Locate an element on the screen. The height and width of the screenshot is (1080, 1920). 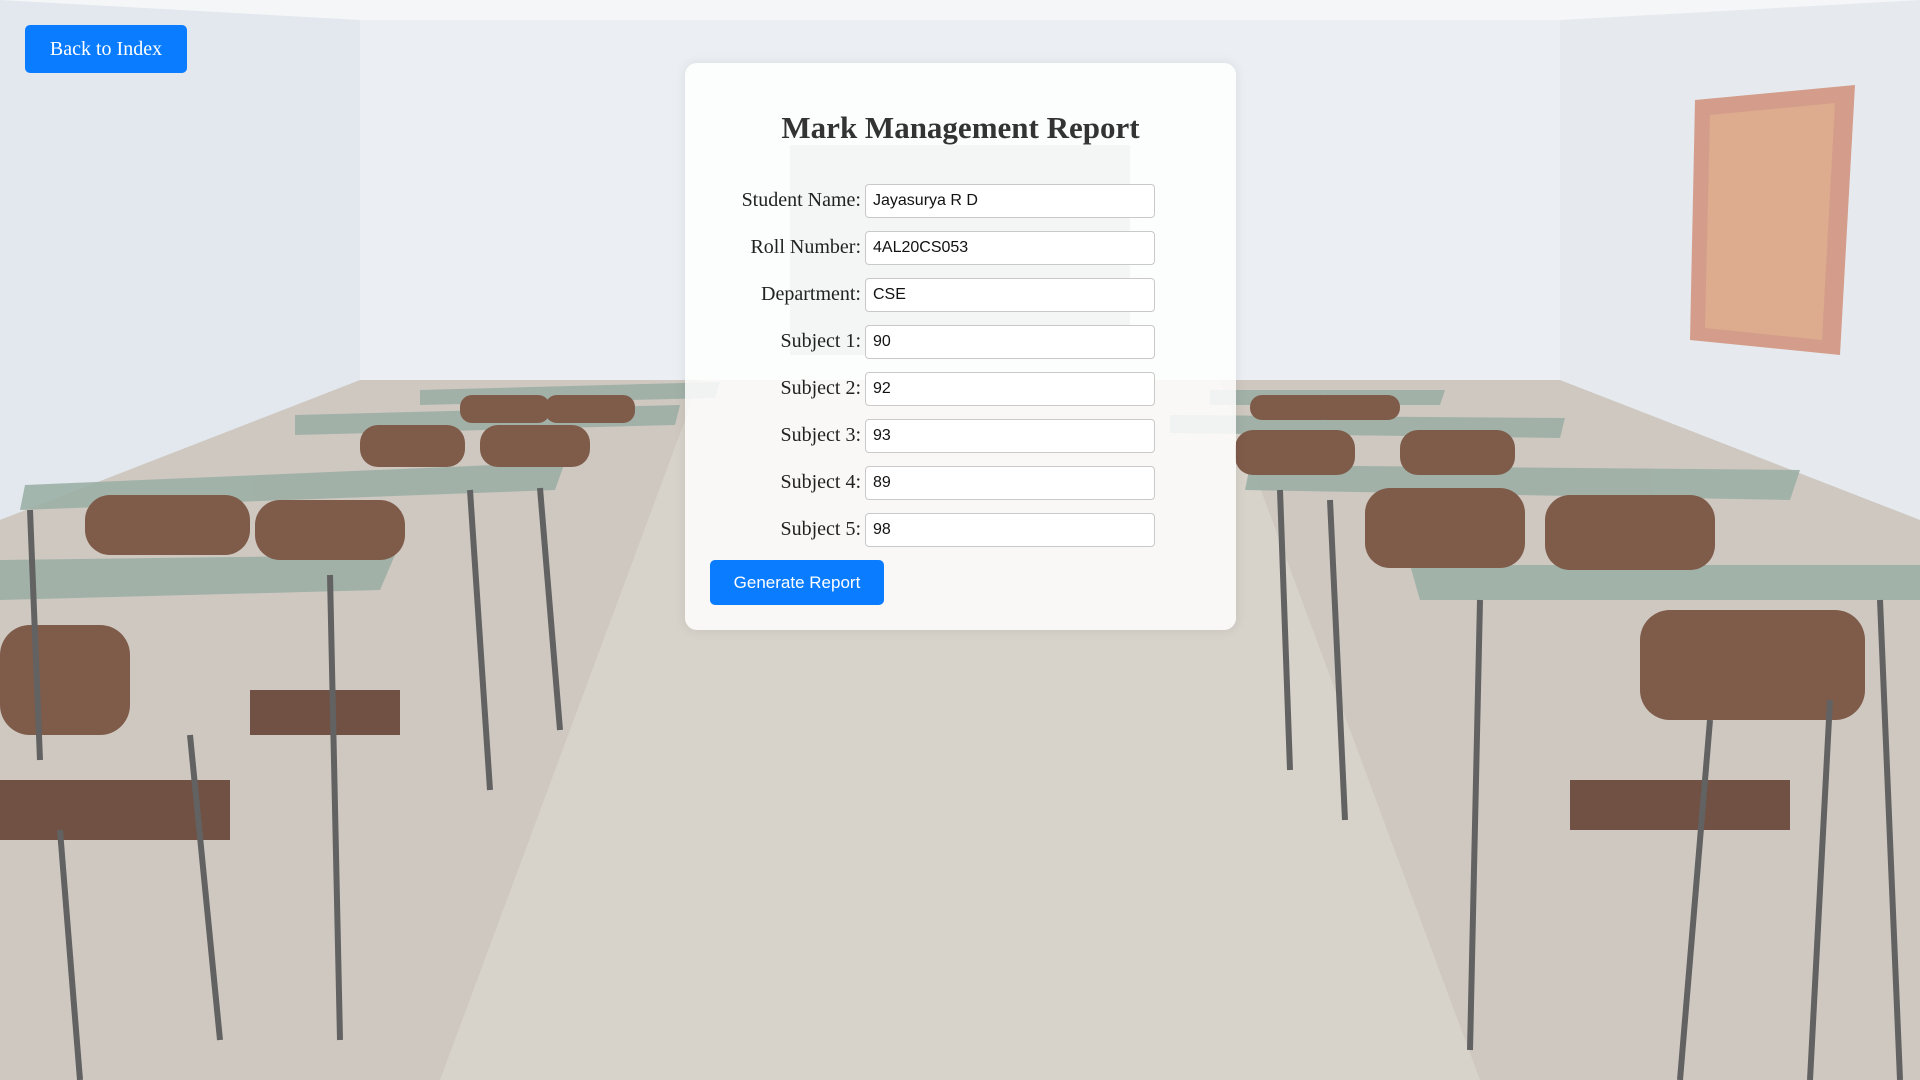
subject-1-input is located at coordinates (1010, 342).